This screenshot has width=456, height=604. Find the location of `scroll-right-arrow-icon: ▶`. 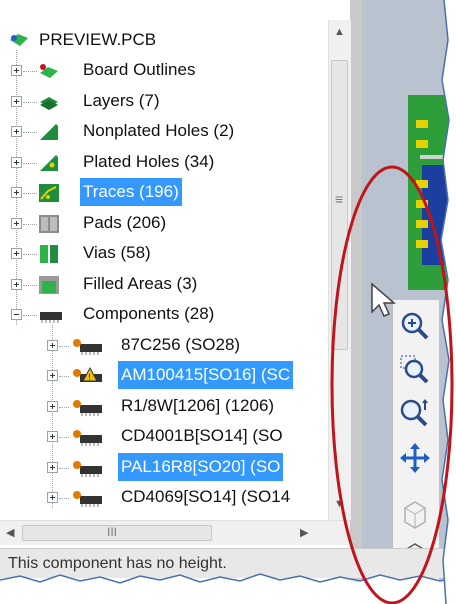

scroll-right-arrow-icon: ▶ is located at coordinates (304, 532).